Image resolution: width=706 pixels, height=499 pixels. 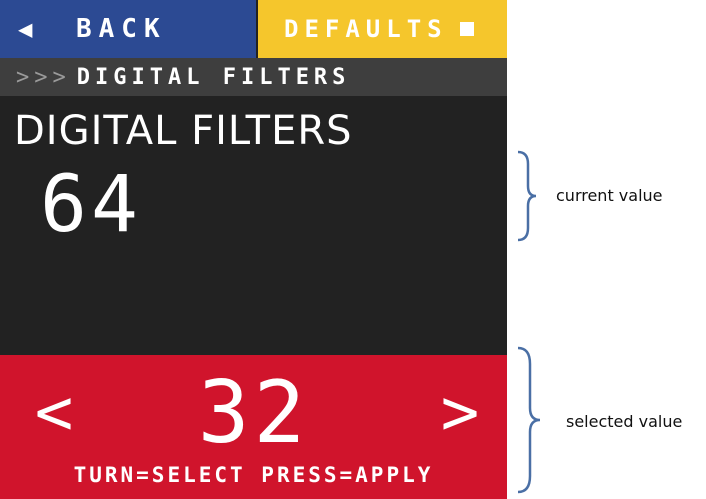 I want to click on back-button: ◀ BACK, so click(x=128, y=29).